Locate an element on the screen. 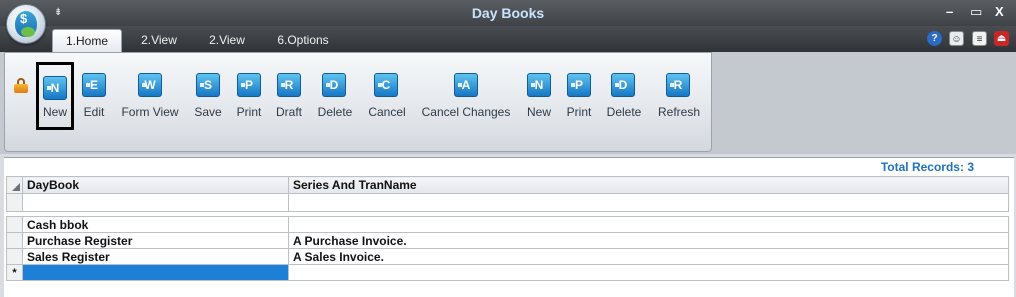 The image size is (1016, 297). delete-button-label: Delete is located at coordinates (335, 112).